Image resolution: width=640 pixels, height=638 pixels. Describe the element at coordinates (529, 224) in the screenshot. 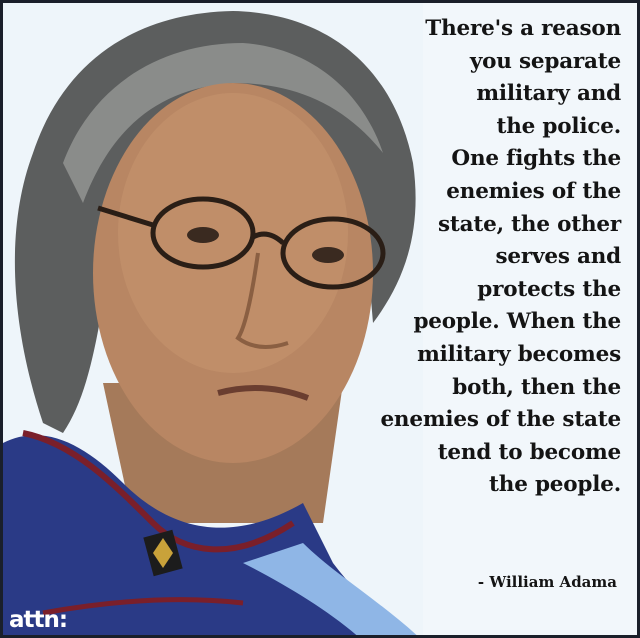

I see `quote-line: state, the other` at that location.